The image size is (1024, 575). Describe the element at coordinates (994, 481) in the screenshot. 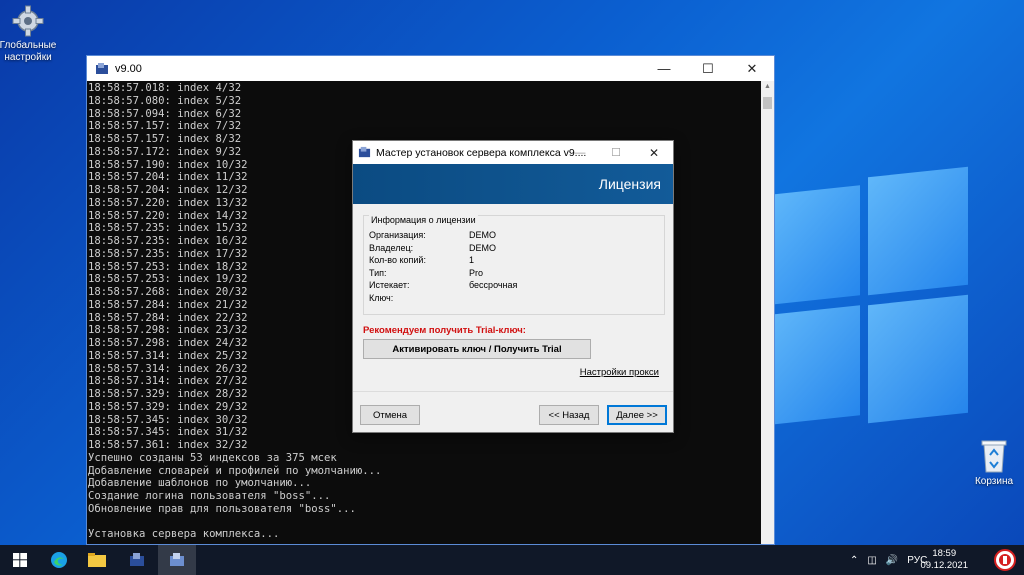

I see `desktop-icon-label: Корзина` at that location.